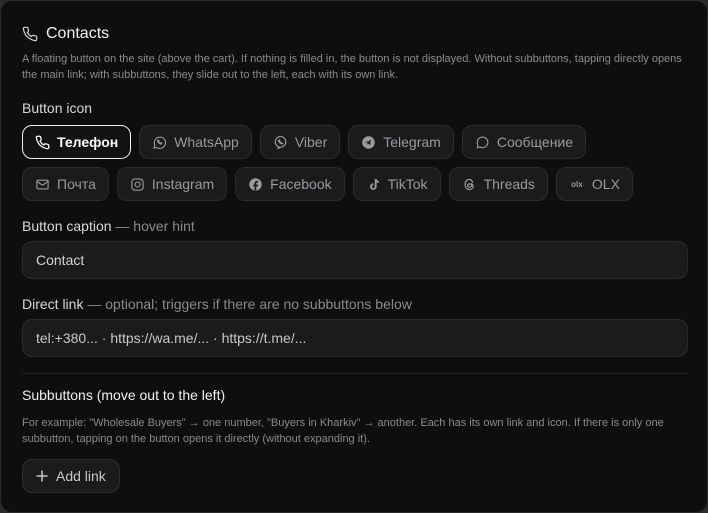  I want to click on caption-value: Contact, so click(60, 260).